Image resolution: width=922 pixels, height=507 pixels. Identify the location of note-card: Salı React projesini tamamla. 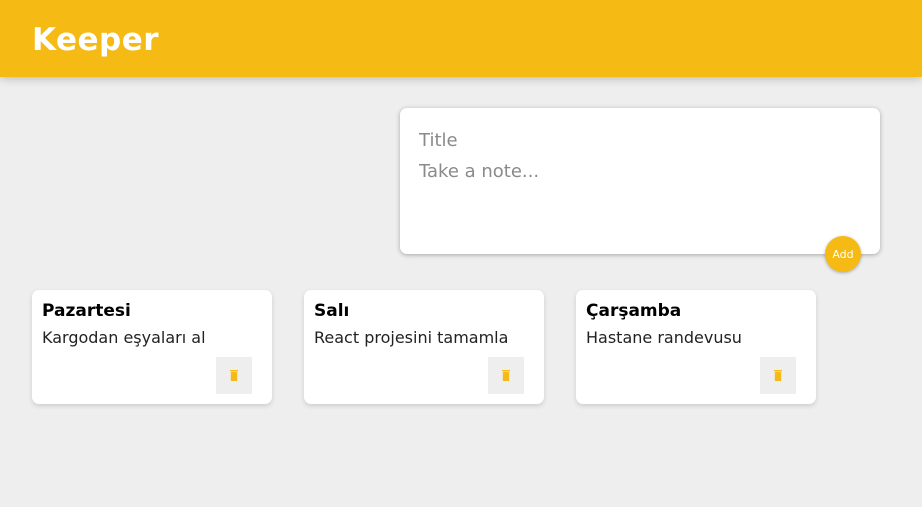
(424, 347).